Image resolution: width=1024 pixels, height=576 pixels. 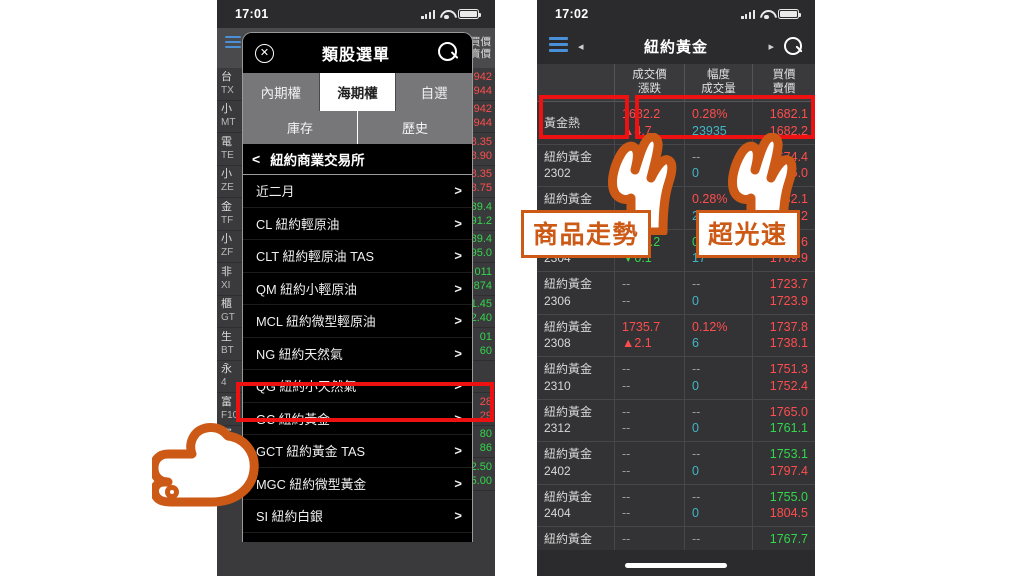 What do you see at coordinates (576, 463) in the screenshot?
I see `quote-row-name: 紐約黃金 2402` at bounding box center [576, 463].